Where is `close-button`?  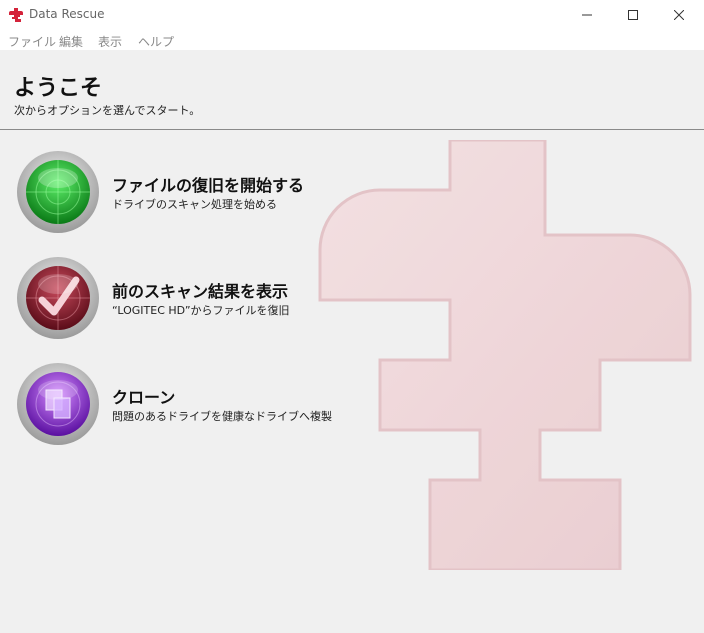
close-button is located at coordinates (679, 15).